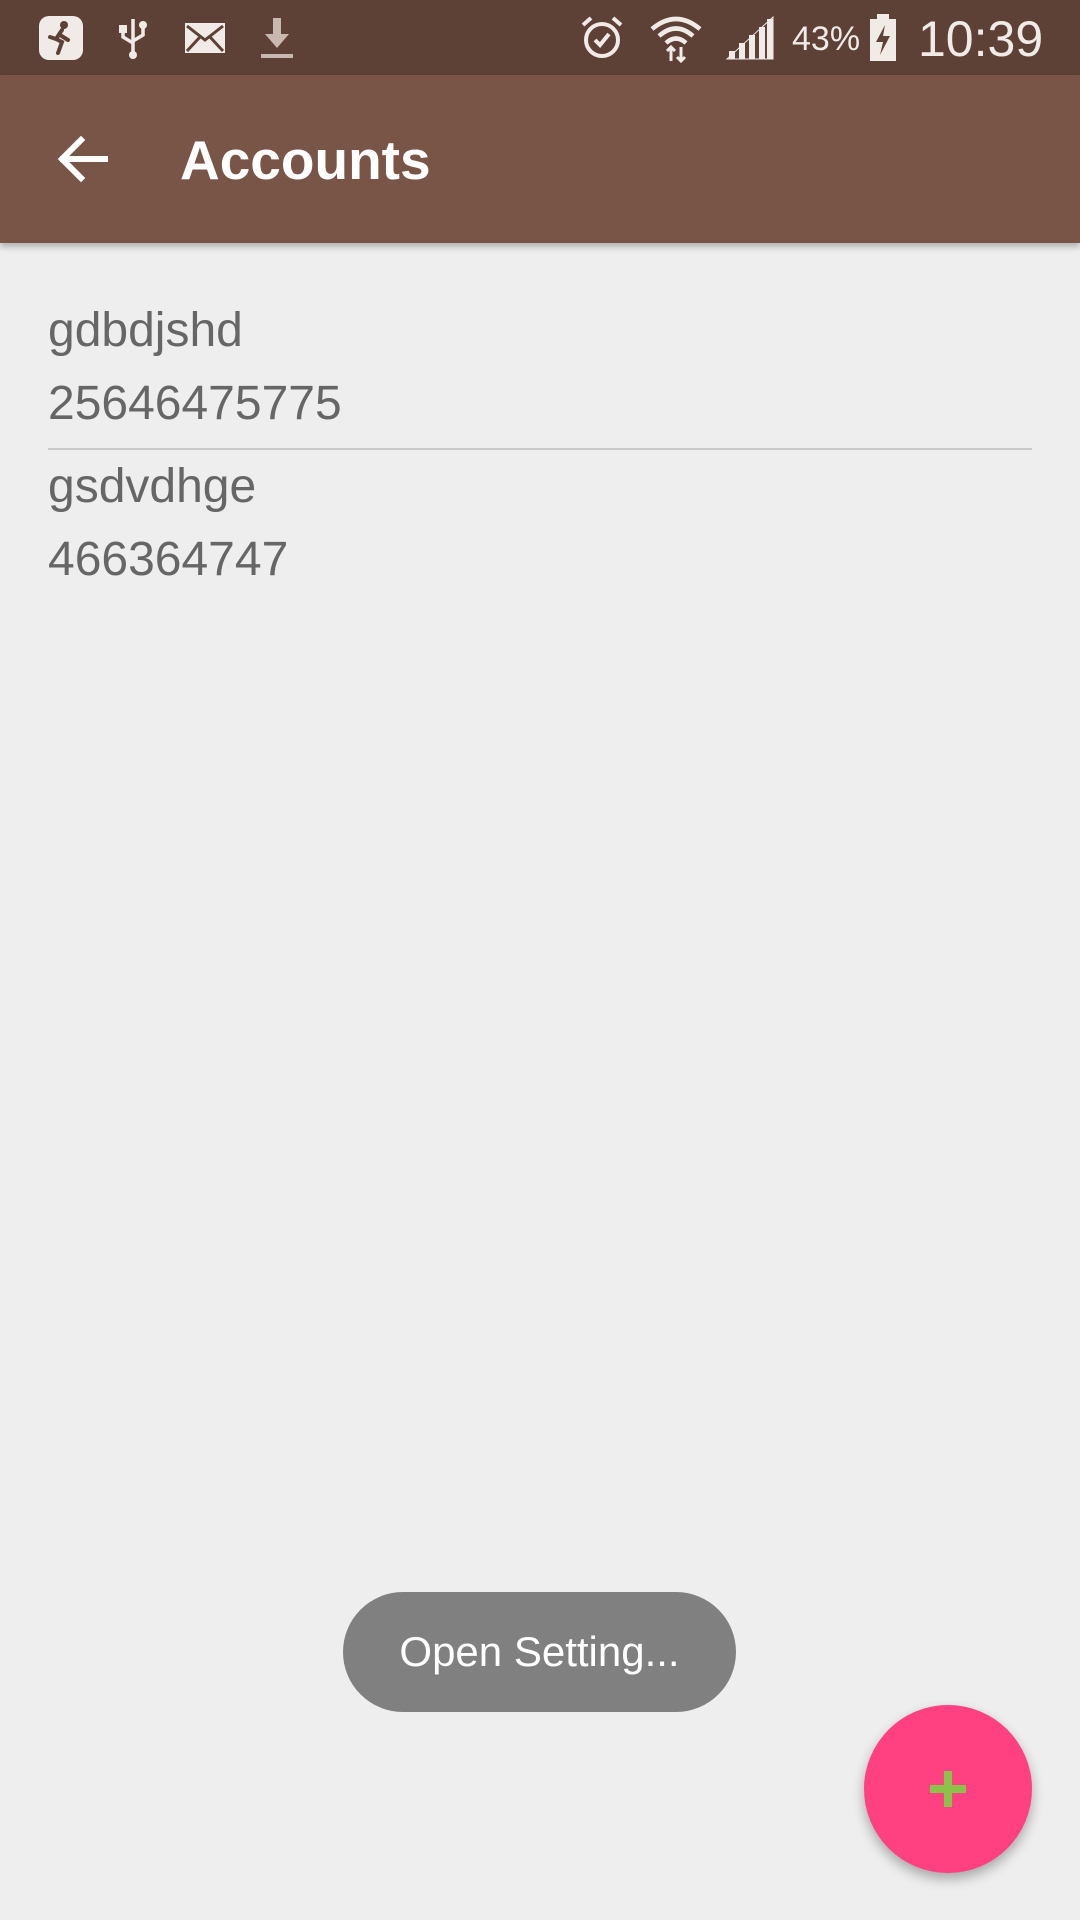 This screenshot has height=1920, width=1080. I want to click on alarm-icon, so click(602, 38).